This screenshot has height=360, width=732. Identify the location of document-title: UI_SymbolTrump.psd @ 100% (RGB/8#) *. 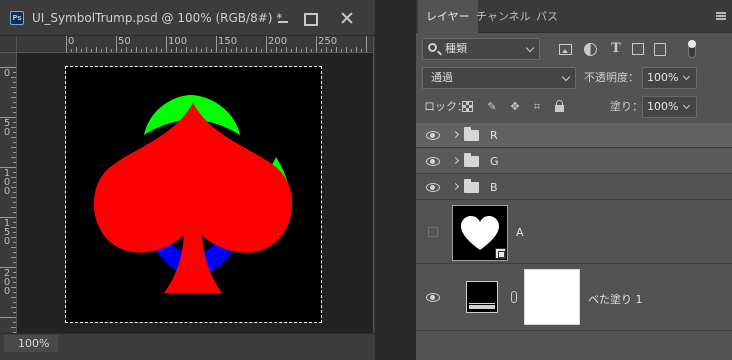
(157, 18).